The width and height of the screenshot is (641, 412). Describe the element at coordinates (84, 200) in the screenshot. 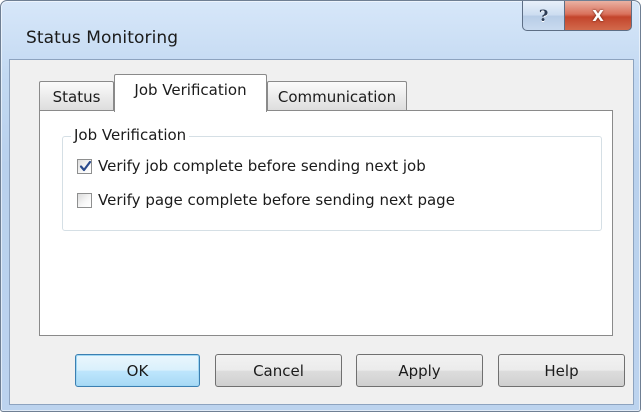

I see `verify-page-checkbox` at that location.